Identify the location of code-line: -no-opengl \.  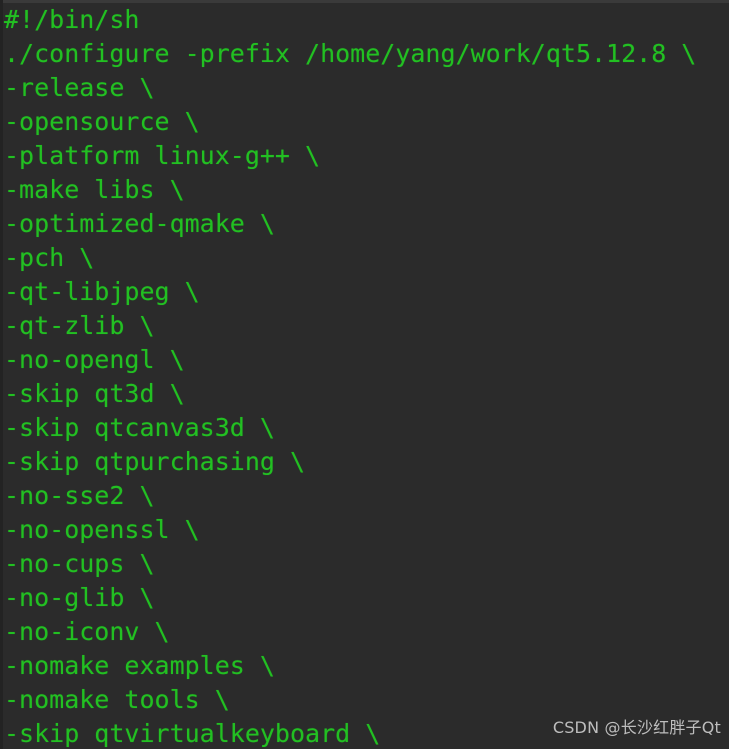
(94, 359).